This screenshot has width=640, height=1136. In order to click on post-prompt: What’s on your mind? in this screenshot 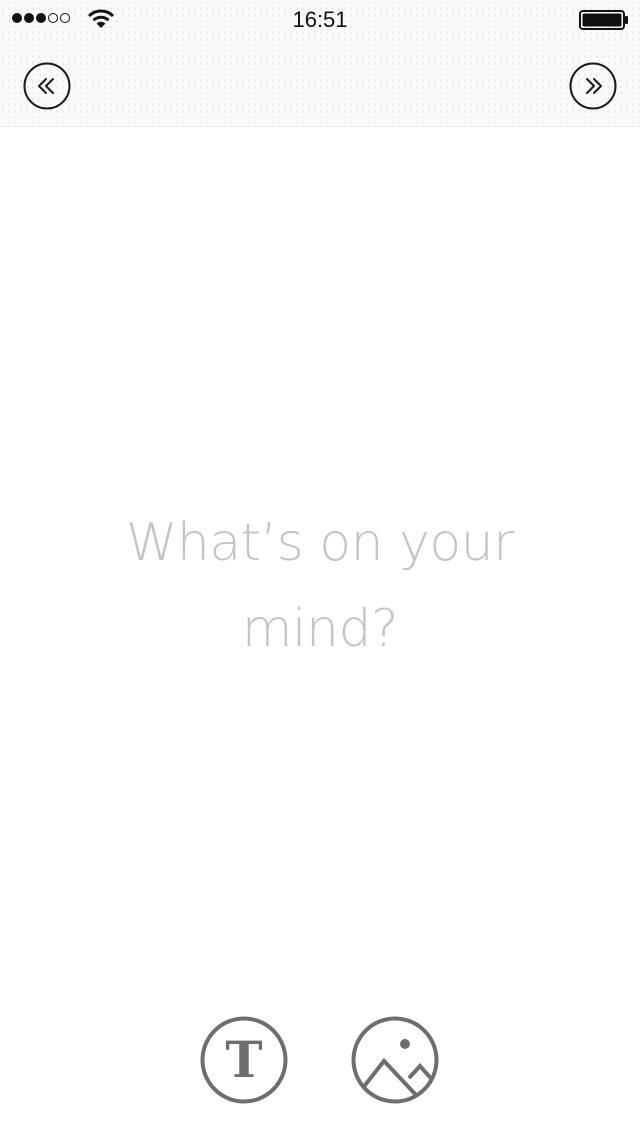, I will do `click(320, 586)`.